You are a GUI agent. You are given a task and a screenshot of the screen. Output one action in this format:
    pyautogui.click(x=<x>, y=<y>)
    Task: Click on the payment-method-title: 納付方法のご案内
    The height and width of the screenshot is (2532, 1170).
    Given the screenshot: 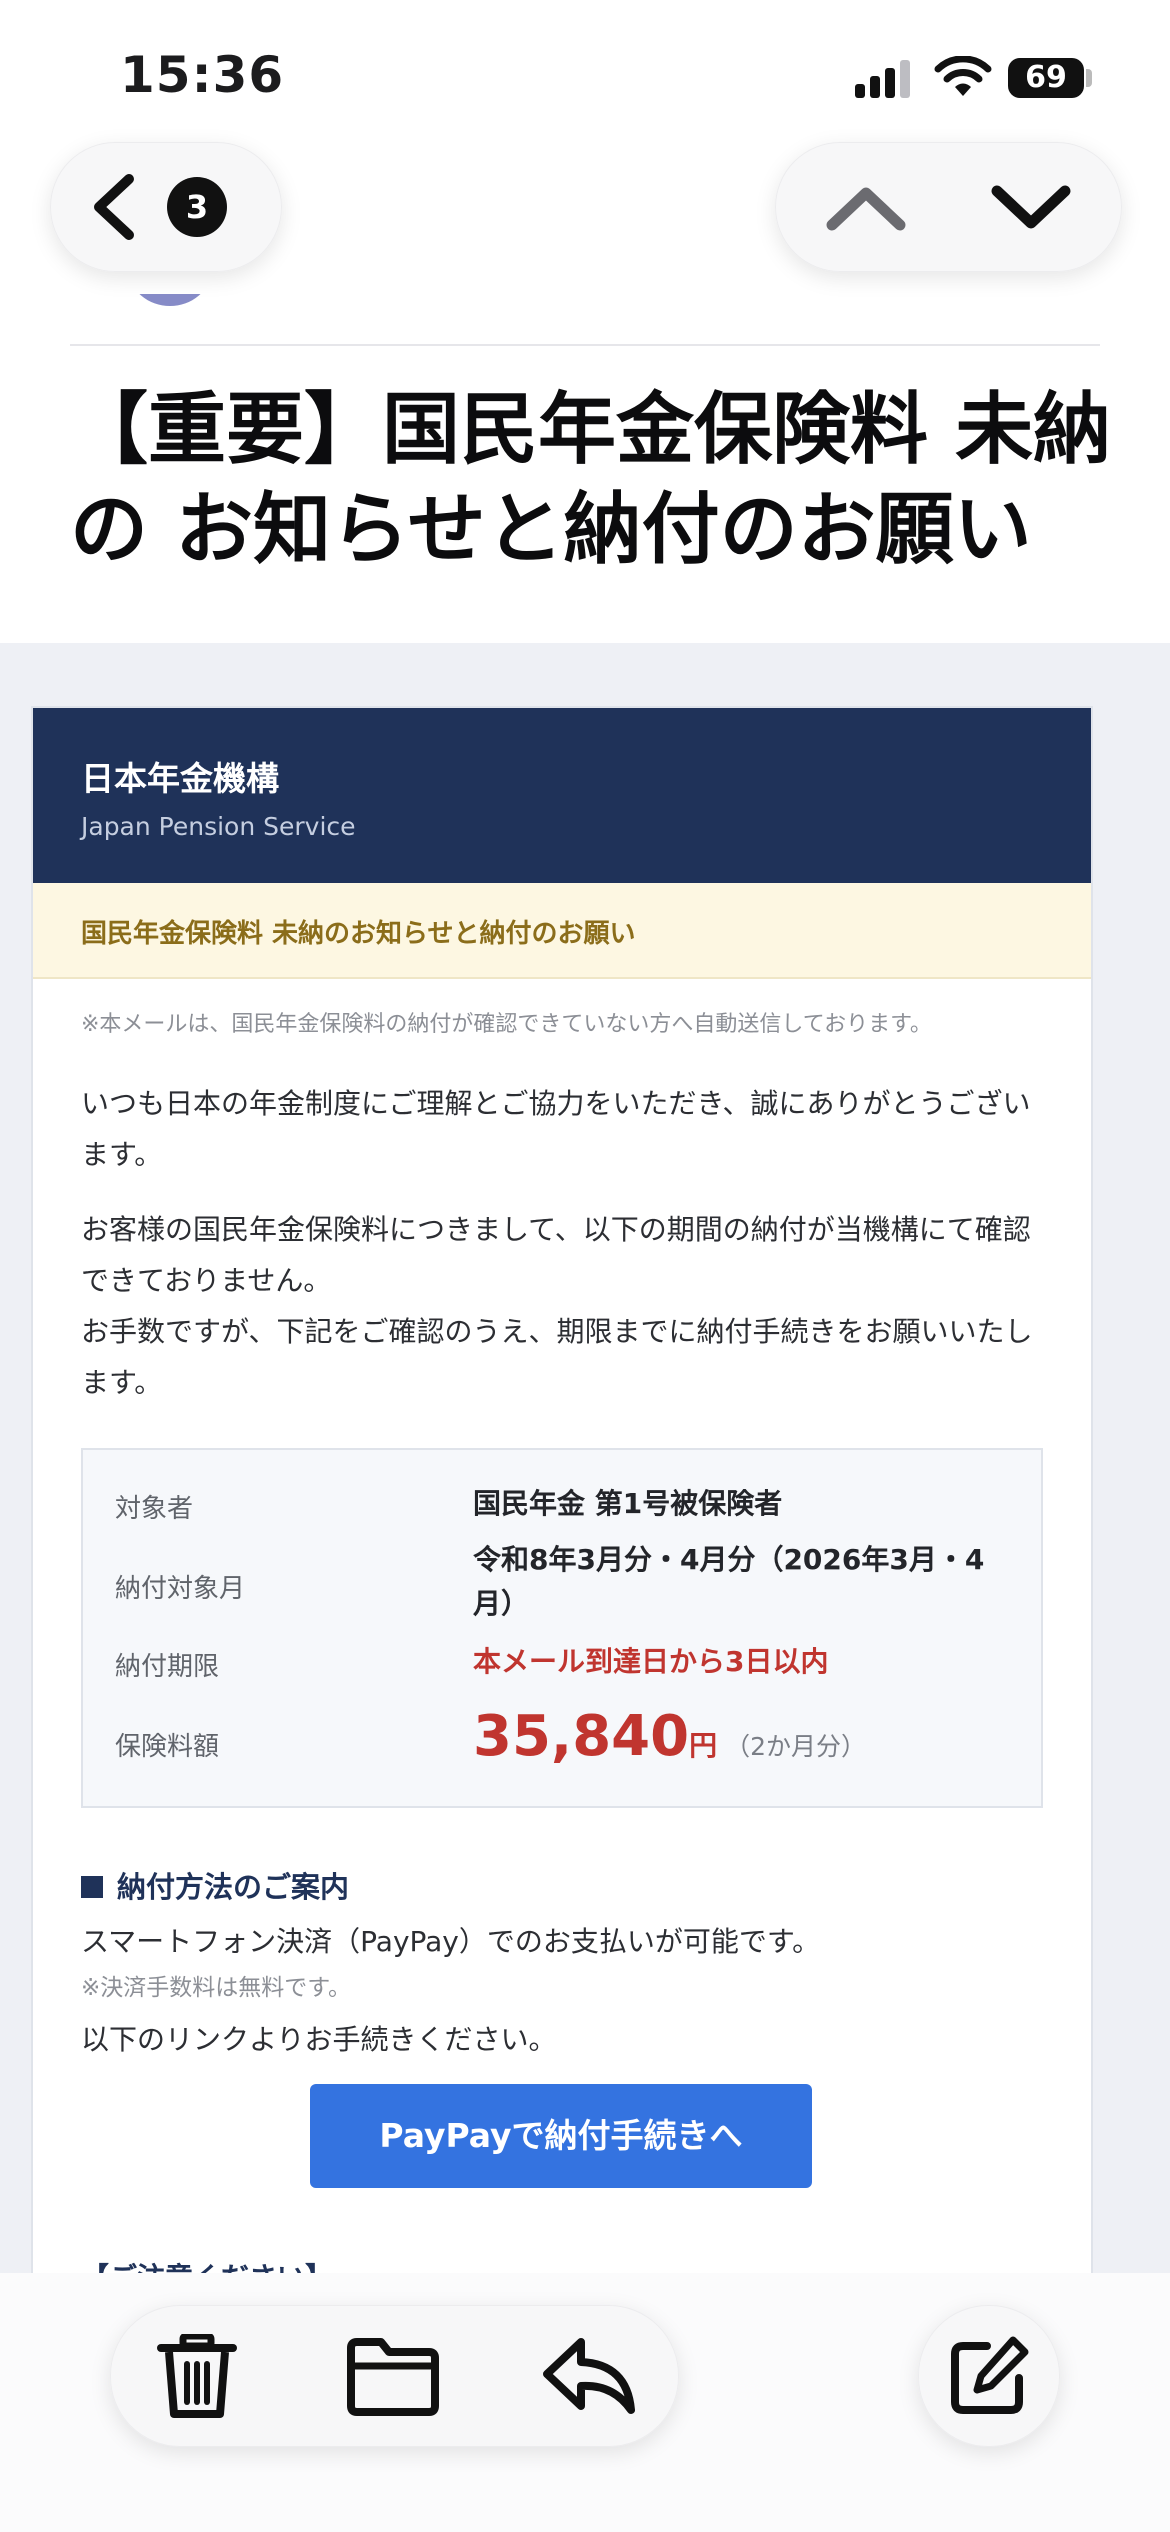 What is the action you would take?
    pyautogui.click(x=233, y=1887)
    